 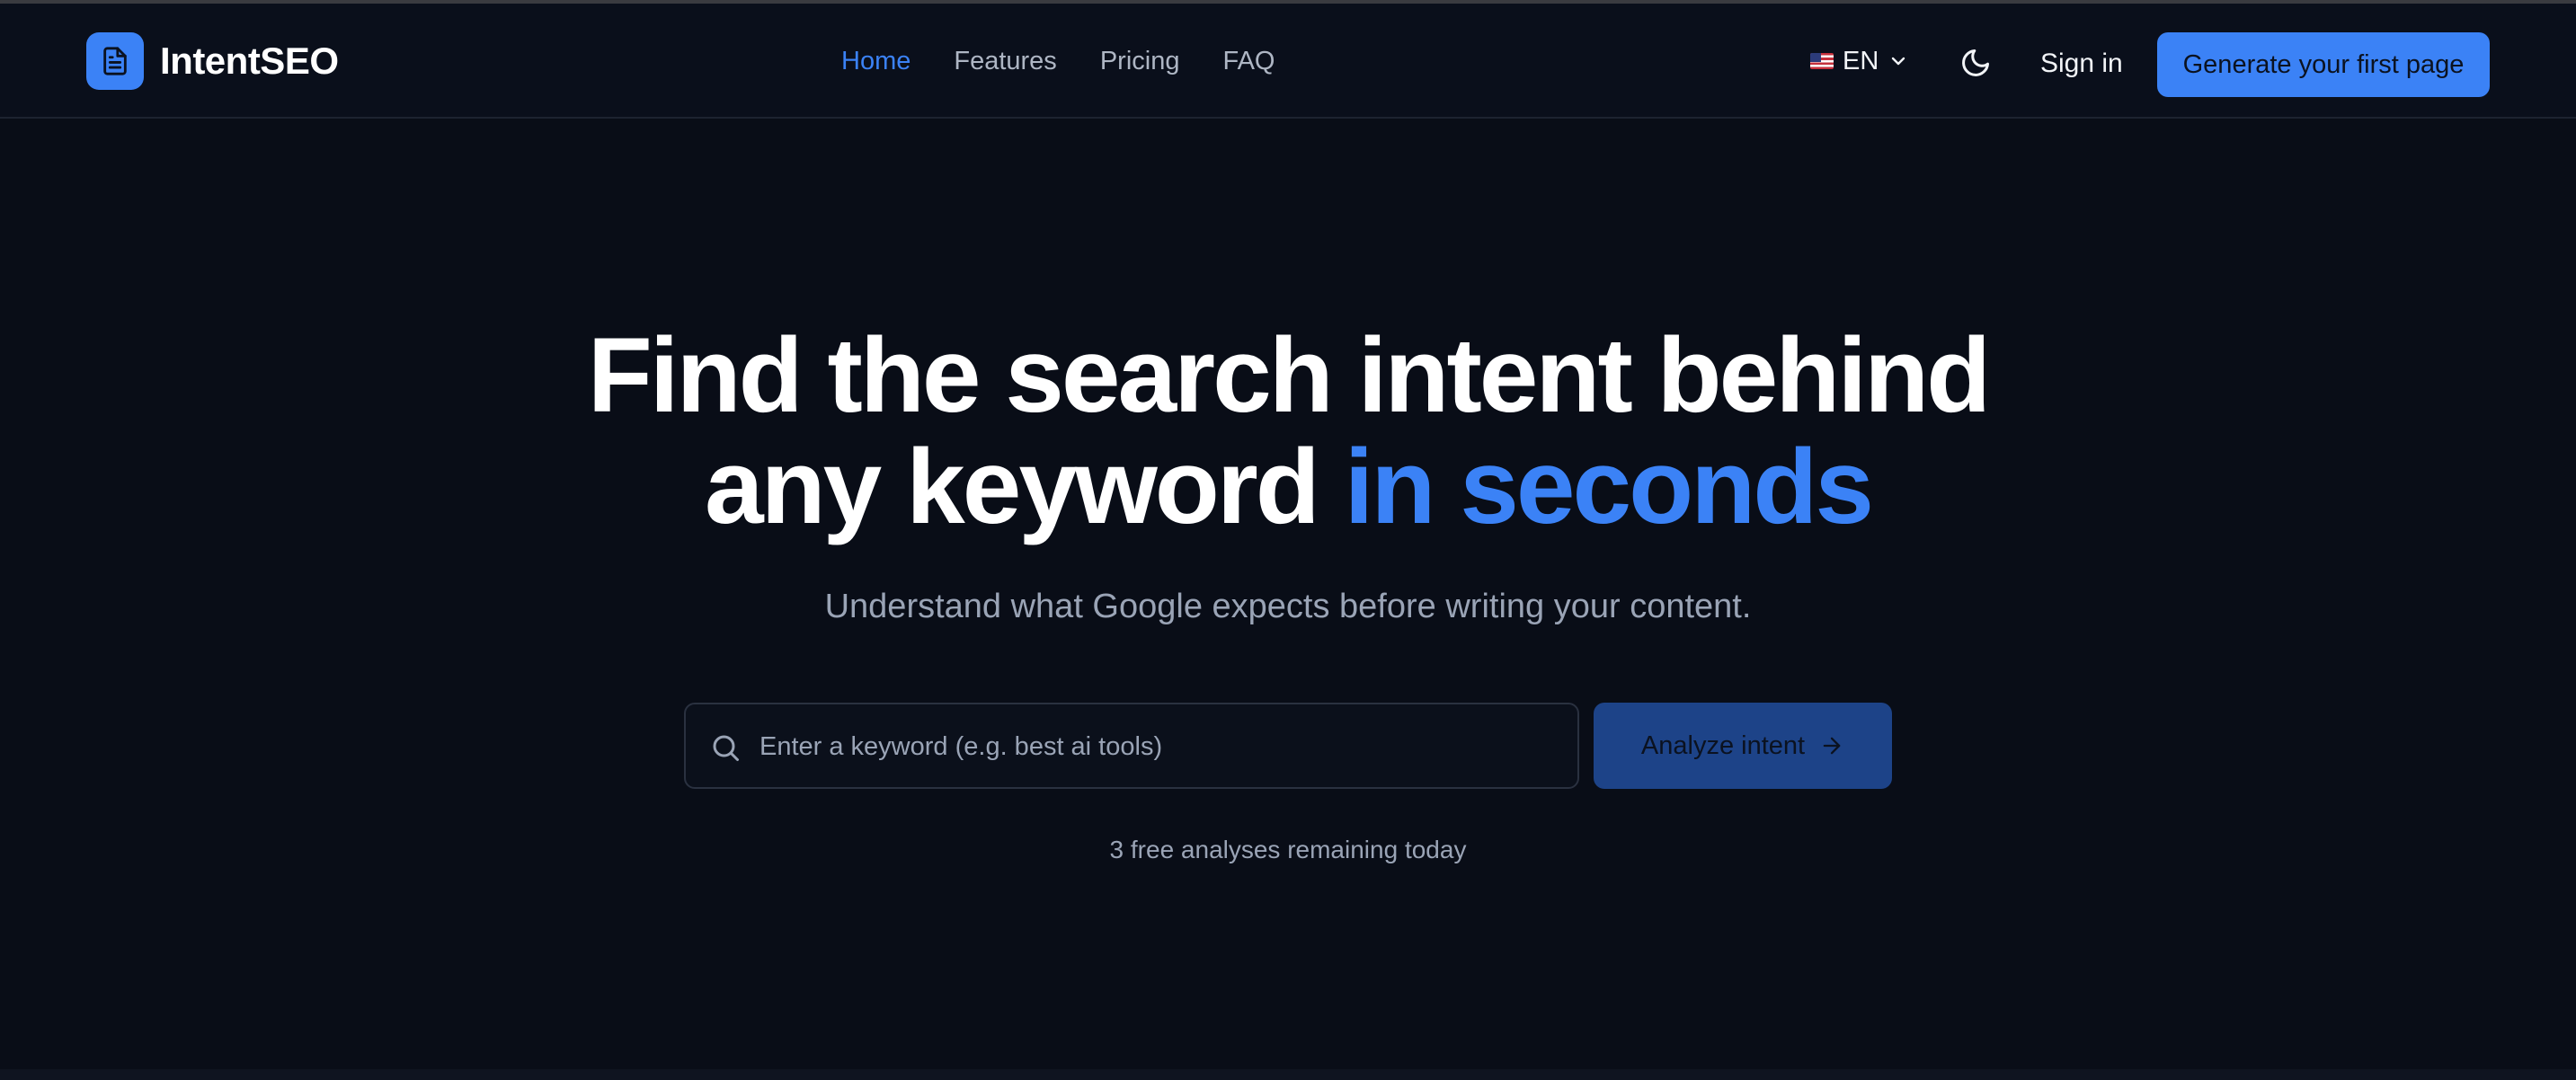 I want to click on keyword-input, so click(x=1159, y=746).